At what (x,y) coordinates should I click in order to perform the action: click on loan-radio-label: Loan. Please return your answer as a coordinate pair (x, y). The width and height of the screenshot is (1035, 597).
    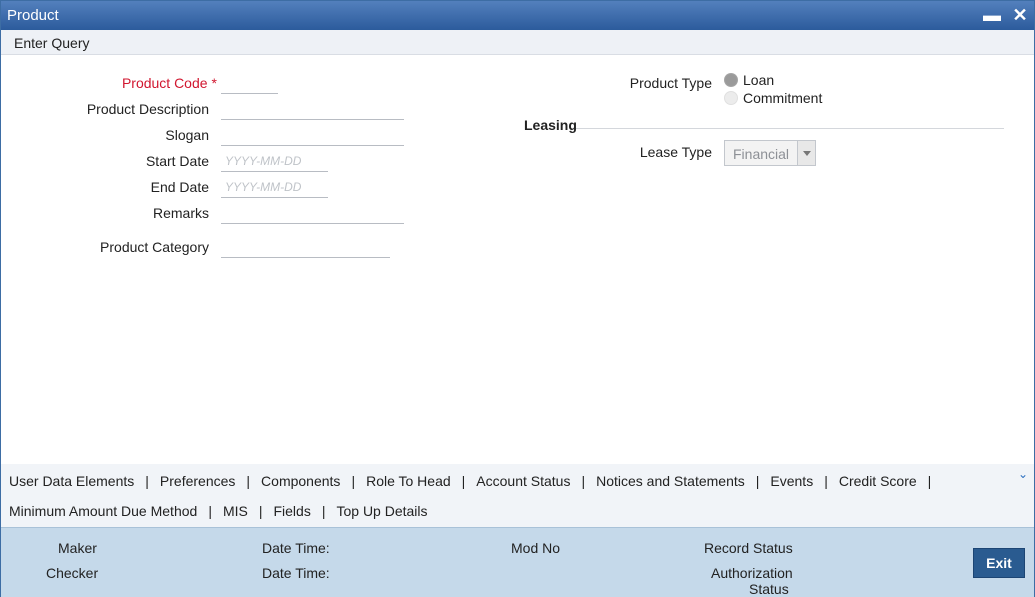
    Looking at the image, I should click on (759, 80).